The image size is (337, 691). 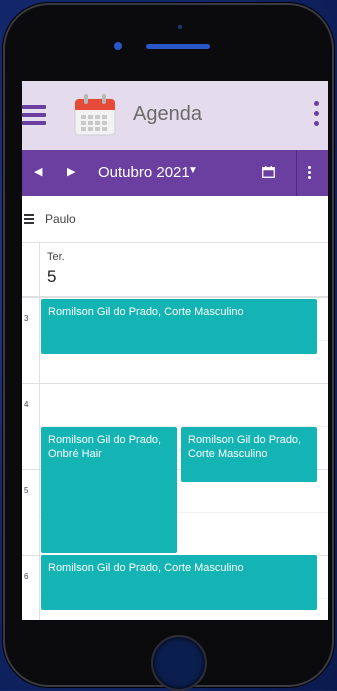 What do you see at coordinates (268, 172) in the screenshot?
I see `today-calendar-icon` at bounding box center [268, 172].